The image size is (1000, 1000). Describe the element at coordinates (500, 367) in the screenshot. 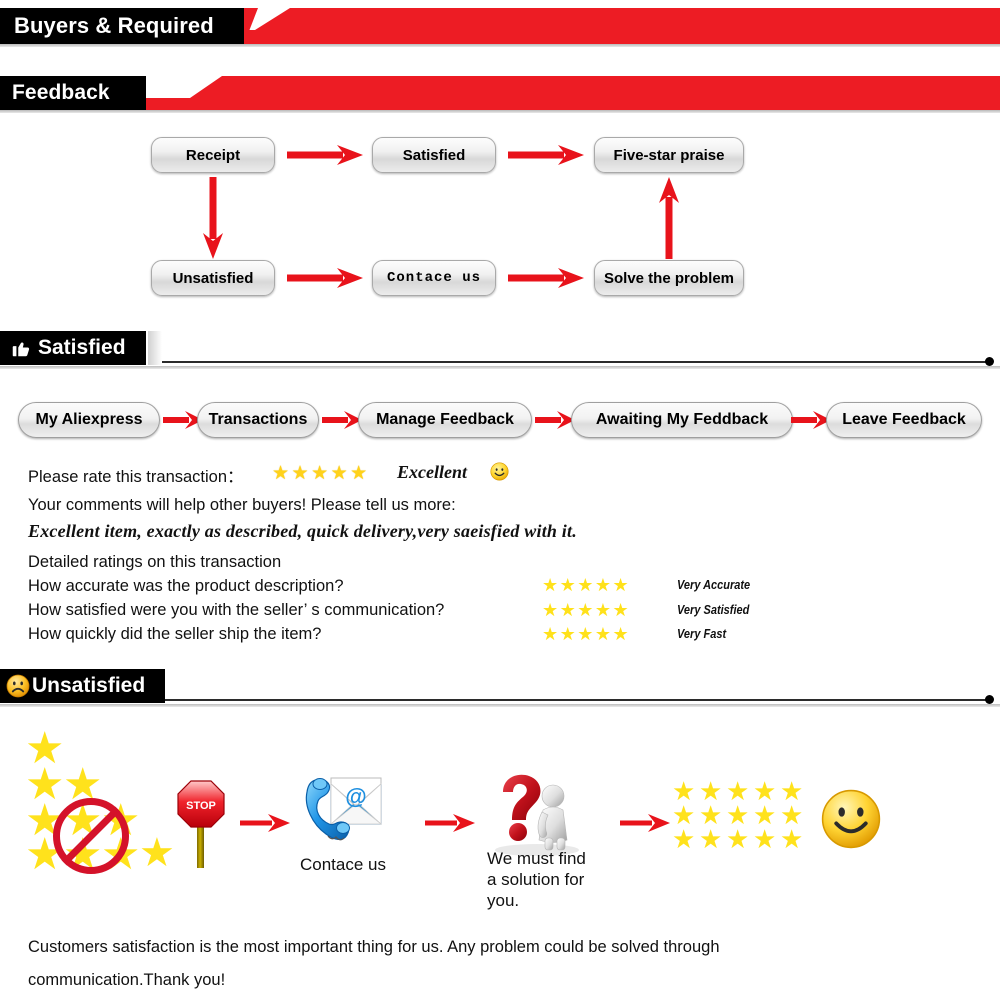

I see `satisfied-botline` at that location.